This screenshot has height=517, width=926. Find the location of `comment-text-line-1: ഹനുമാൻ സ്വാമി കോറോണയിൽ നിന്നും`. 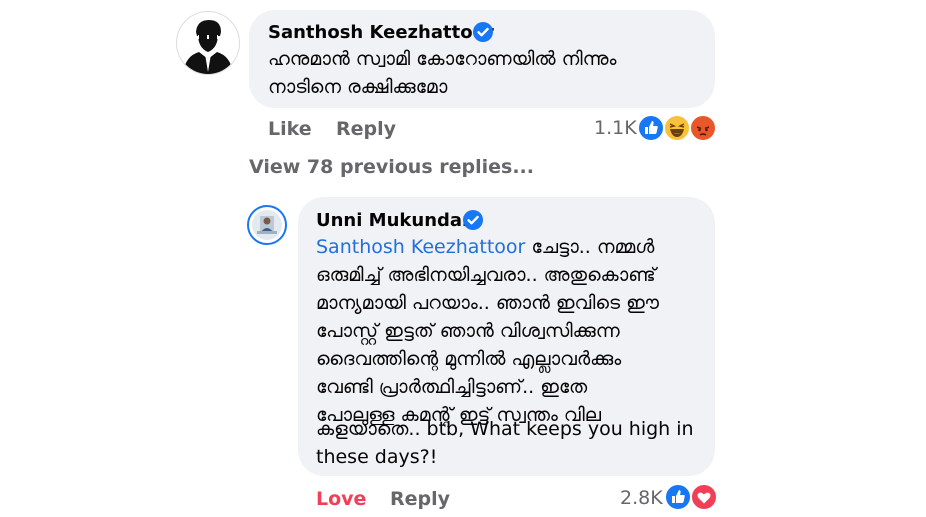

comment-text-line-1: ഹനുമാൻ സ്വാമി കോറോണയിൽ നിന്നും is located at coordinates (442, 59).